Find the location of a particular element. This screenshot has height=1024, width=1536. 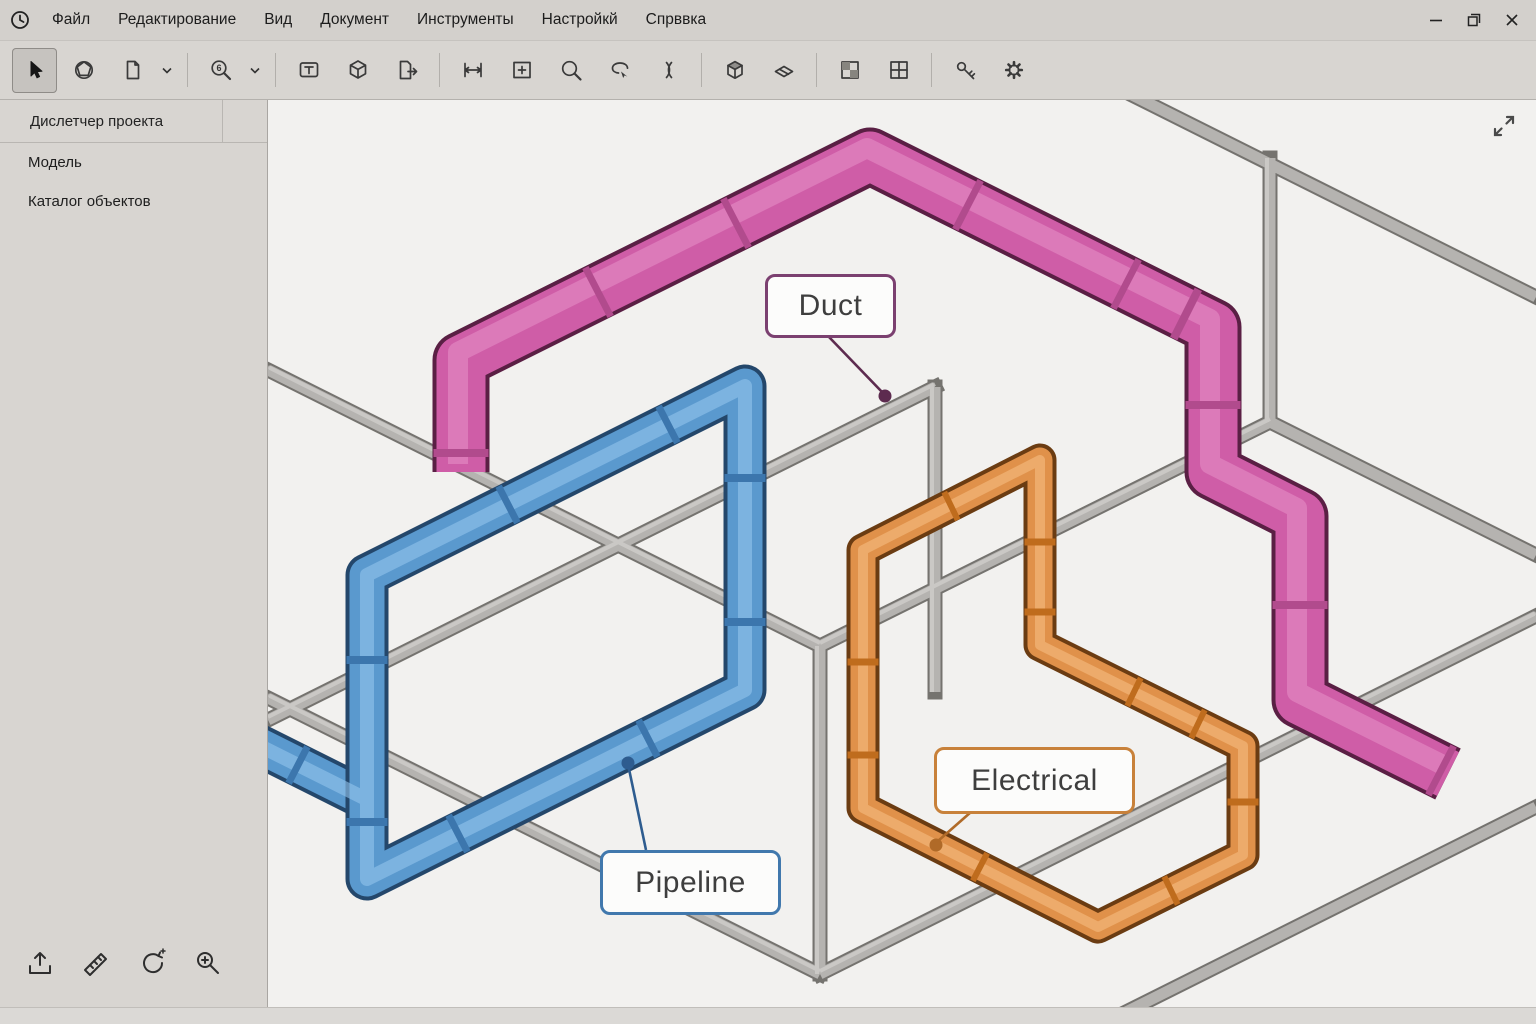

key-button is located at coordinates (964, 70).